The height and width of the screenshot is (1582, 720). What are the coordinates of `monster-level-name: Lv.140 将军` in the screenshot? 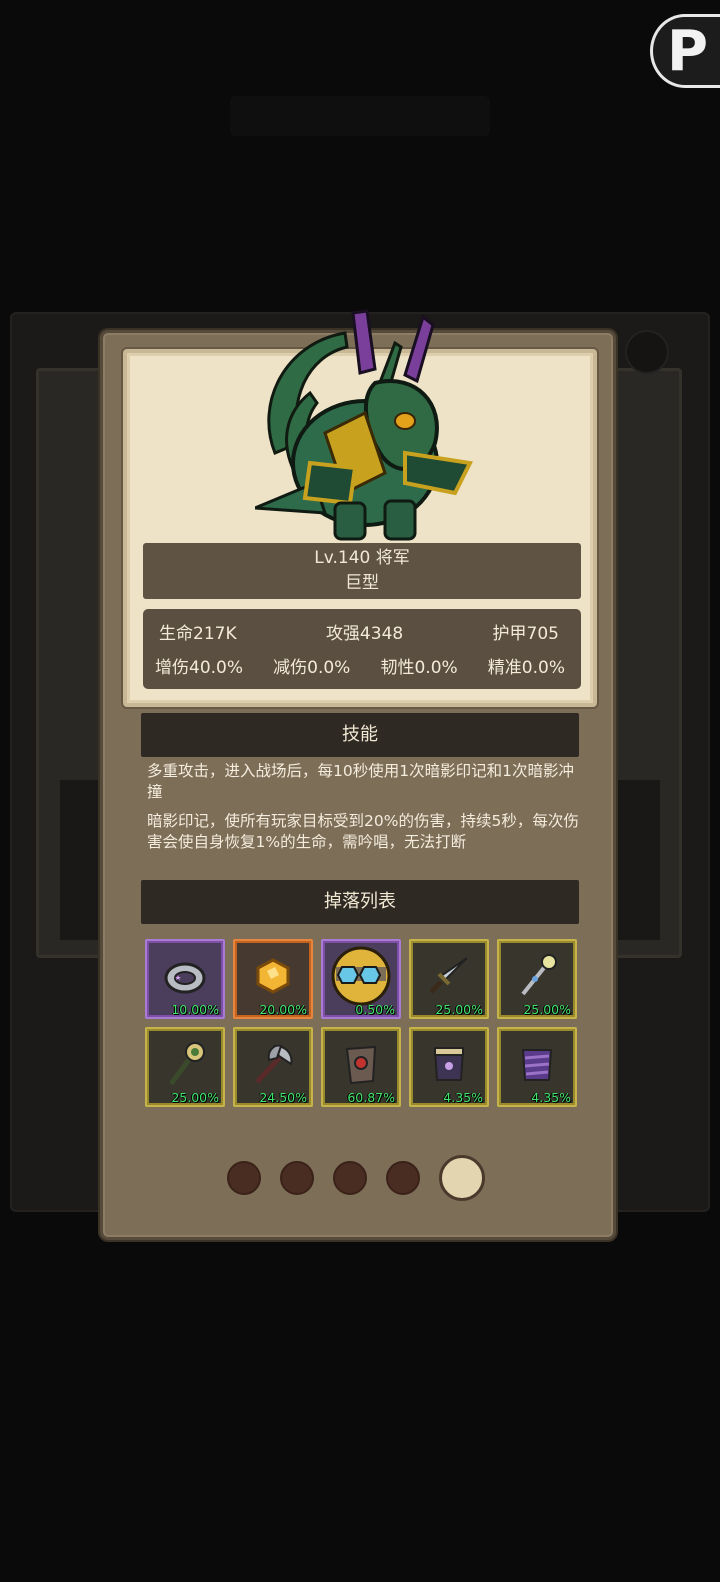 It's located at (362, 558).